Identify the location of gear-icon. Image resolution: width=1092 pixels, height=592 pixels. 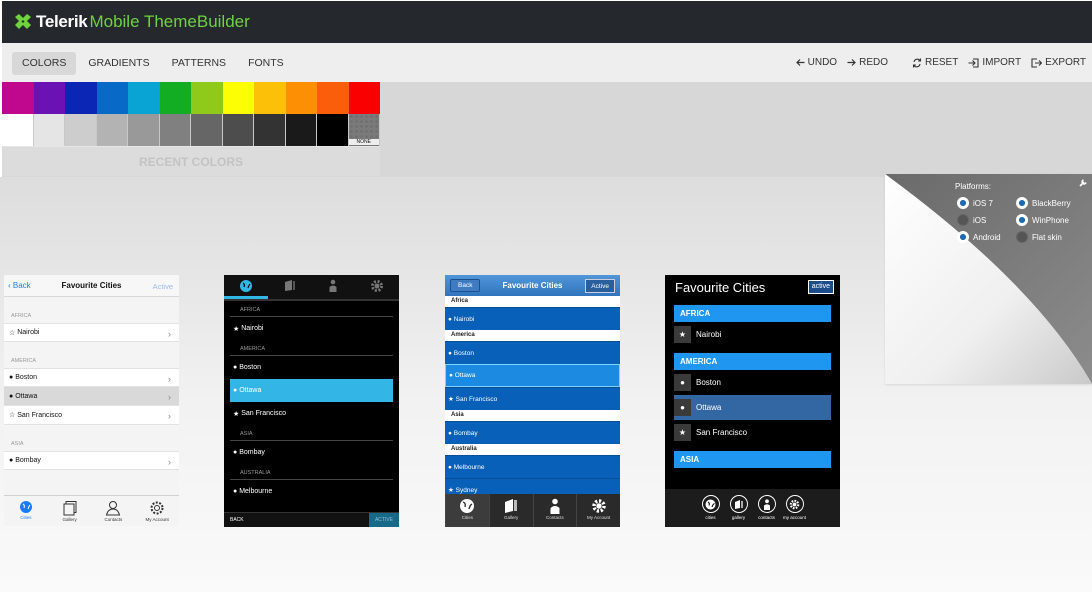
(157, 508).